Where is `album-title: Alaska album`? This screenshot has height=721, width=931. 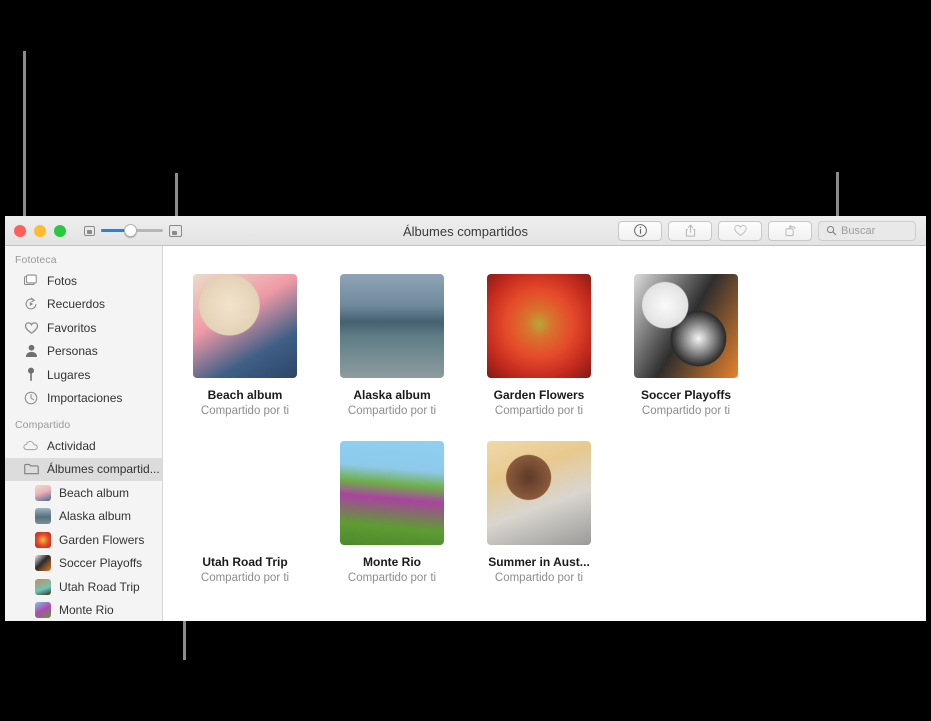 album-title: Alaska album is located at coordinates (392, 395).